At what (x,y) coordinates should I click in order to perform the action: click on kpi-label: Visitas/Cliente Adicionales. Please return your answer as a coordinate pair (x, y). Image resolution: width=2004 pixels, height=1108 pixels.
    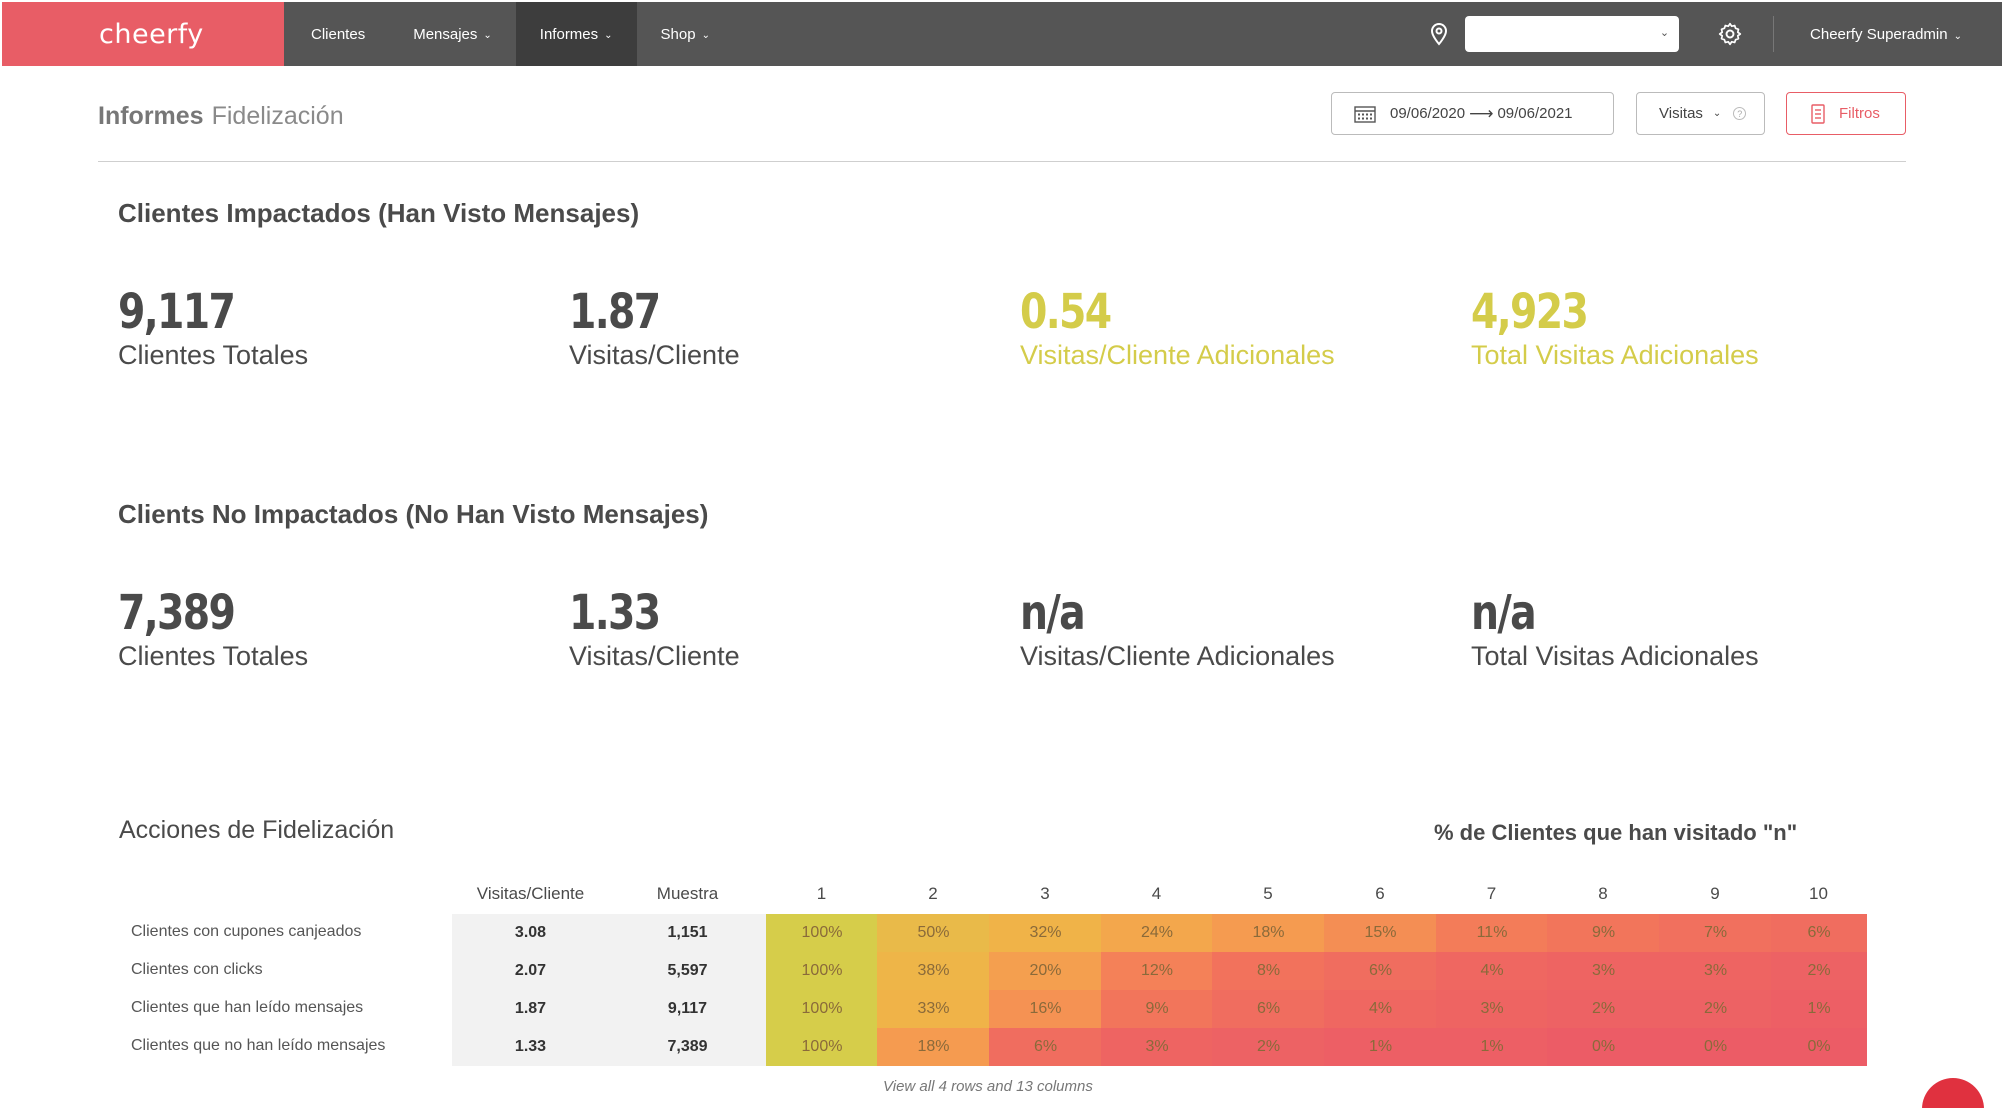
    Looking at the image, I should click on (1177, 656).